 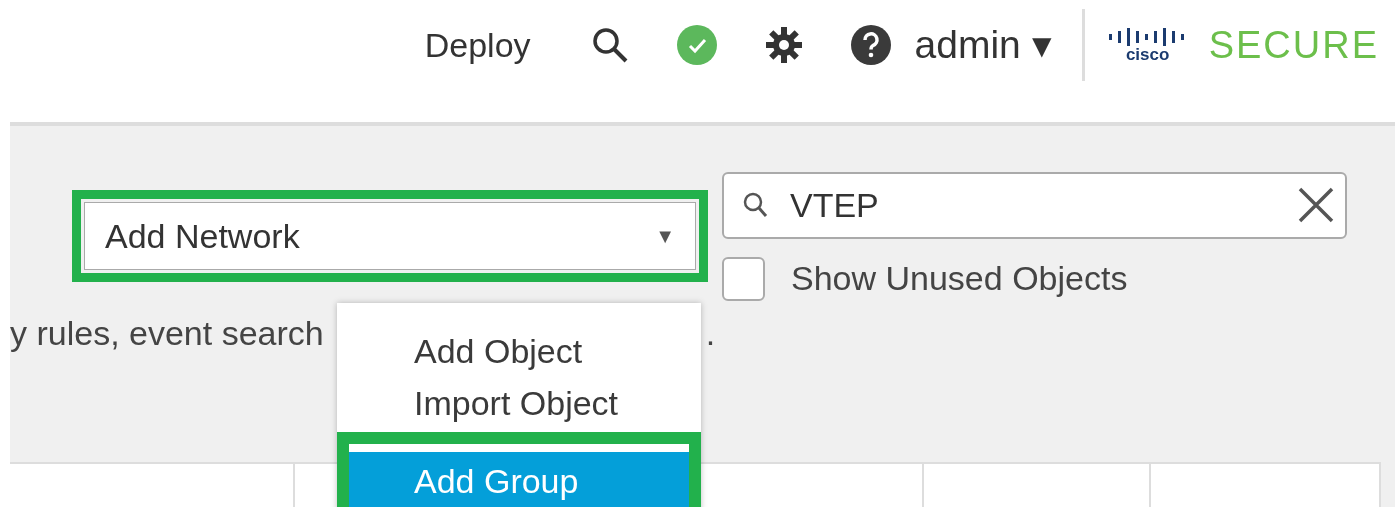 I want to click on checkbox-label: Show Unused Objects, so click(x=959, y=278).